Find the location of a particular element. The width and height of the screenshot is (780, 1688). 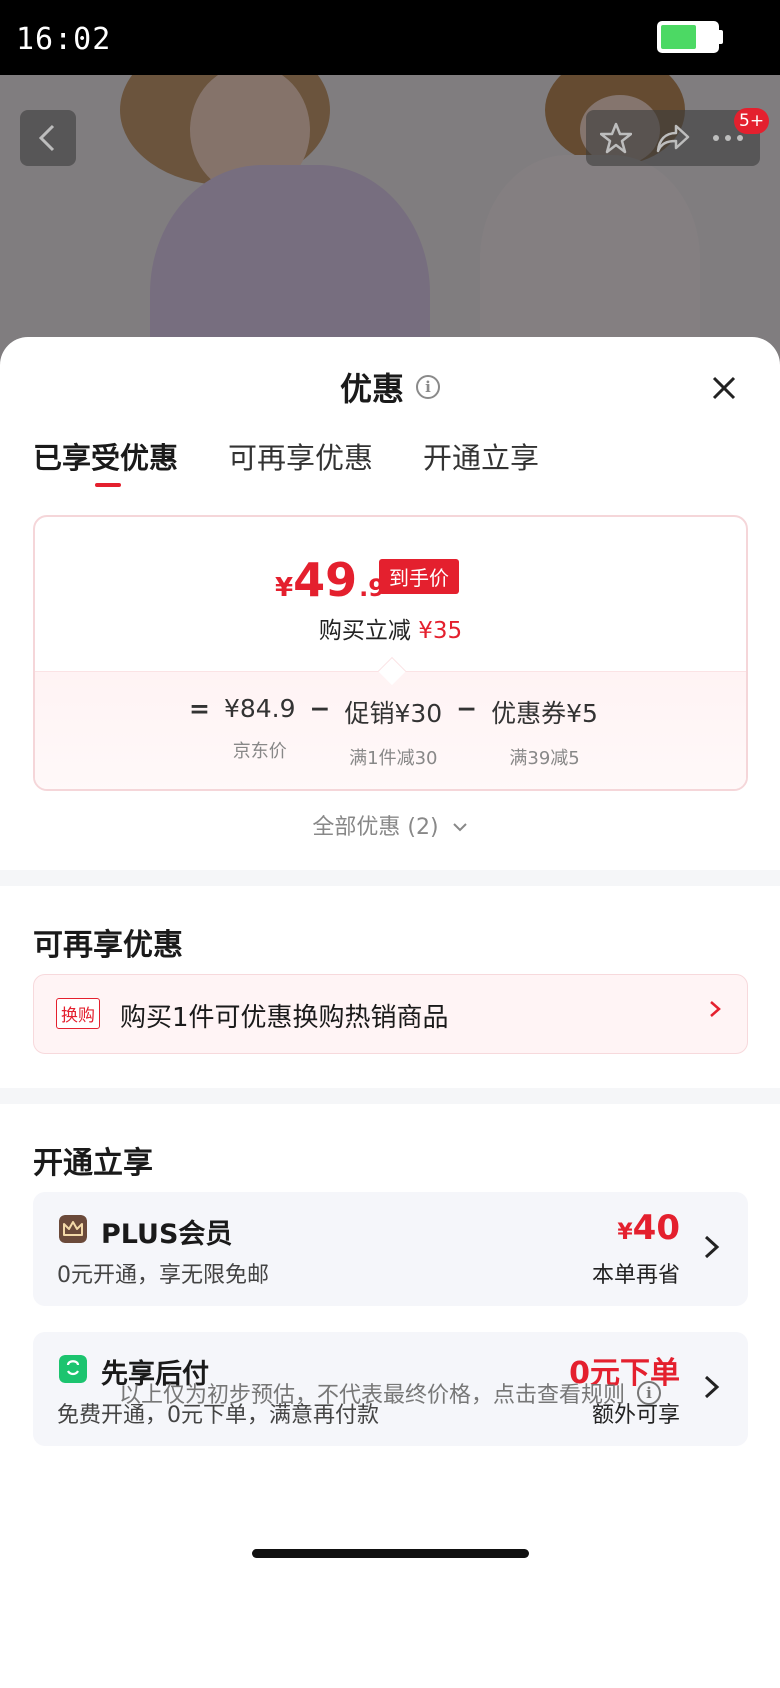

home-indicator is located at coordinates (390, 1553).